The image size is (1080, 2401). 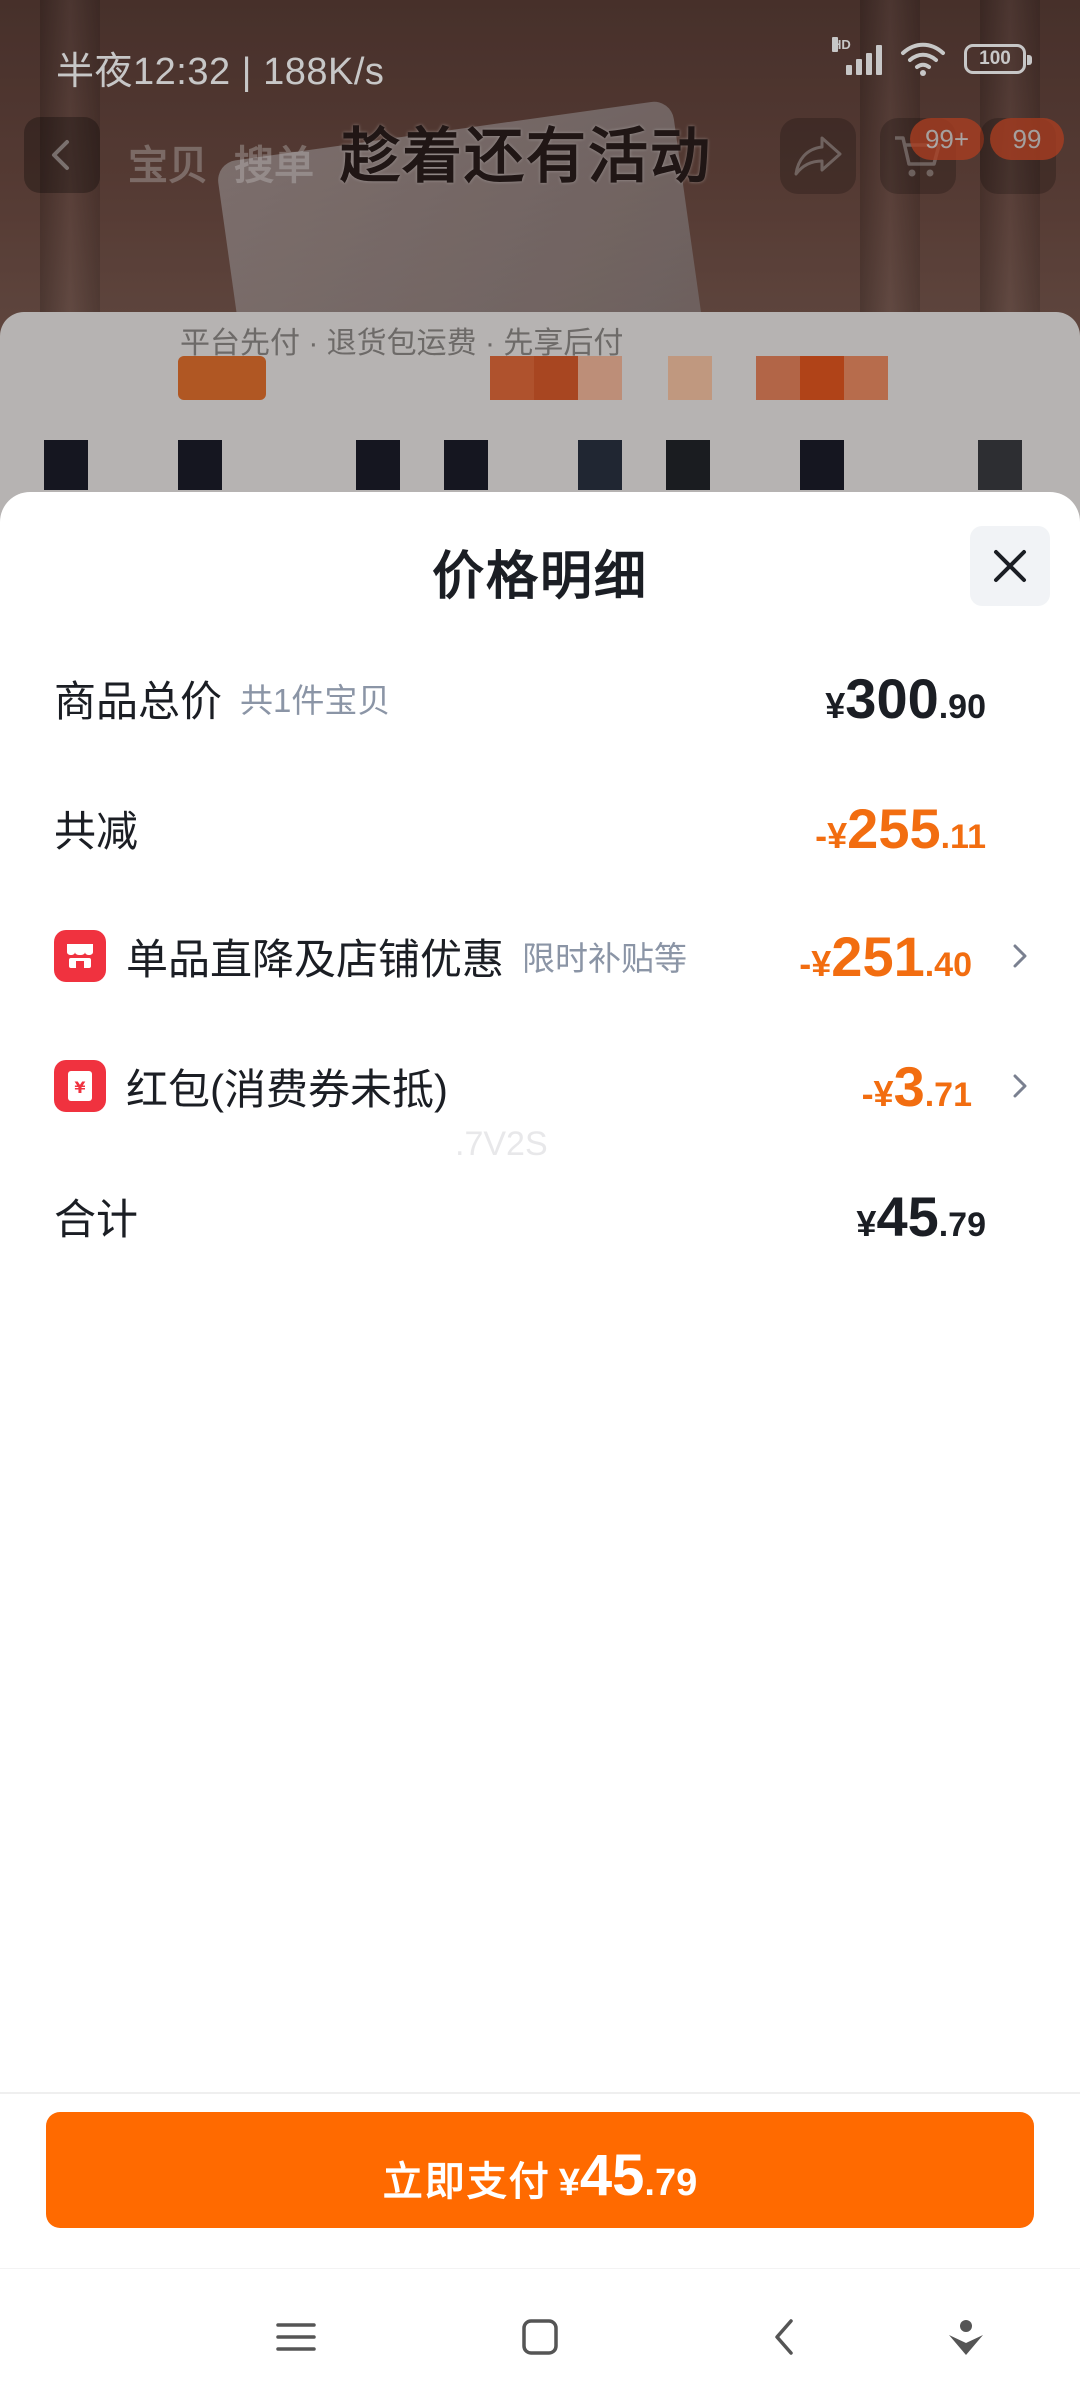 I want to click on home-icon, so click(x=540, y=2337).